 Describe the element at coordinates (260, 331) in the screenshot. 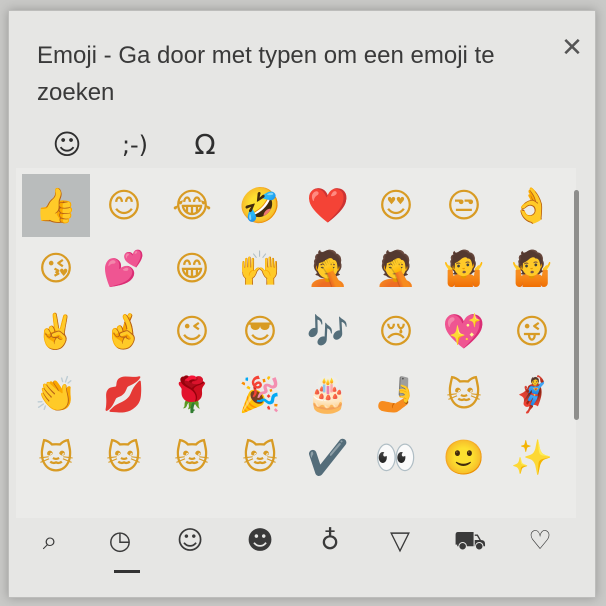

I see `emoji-cell: 😎` at that location.